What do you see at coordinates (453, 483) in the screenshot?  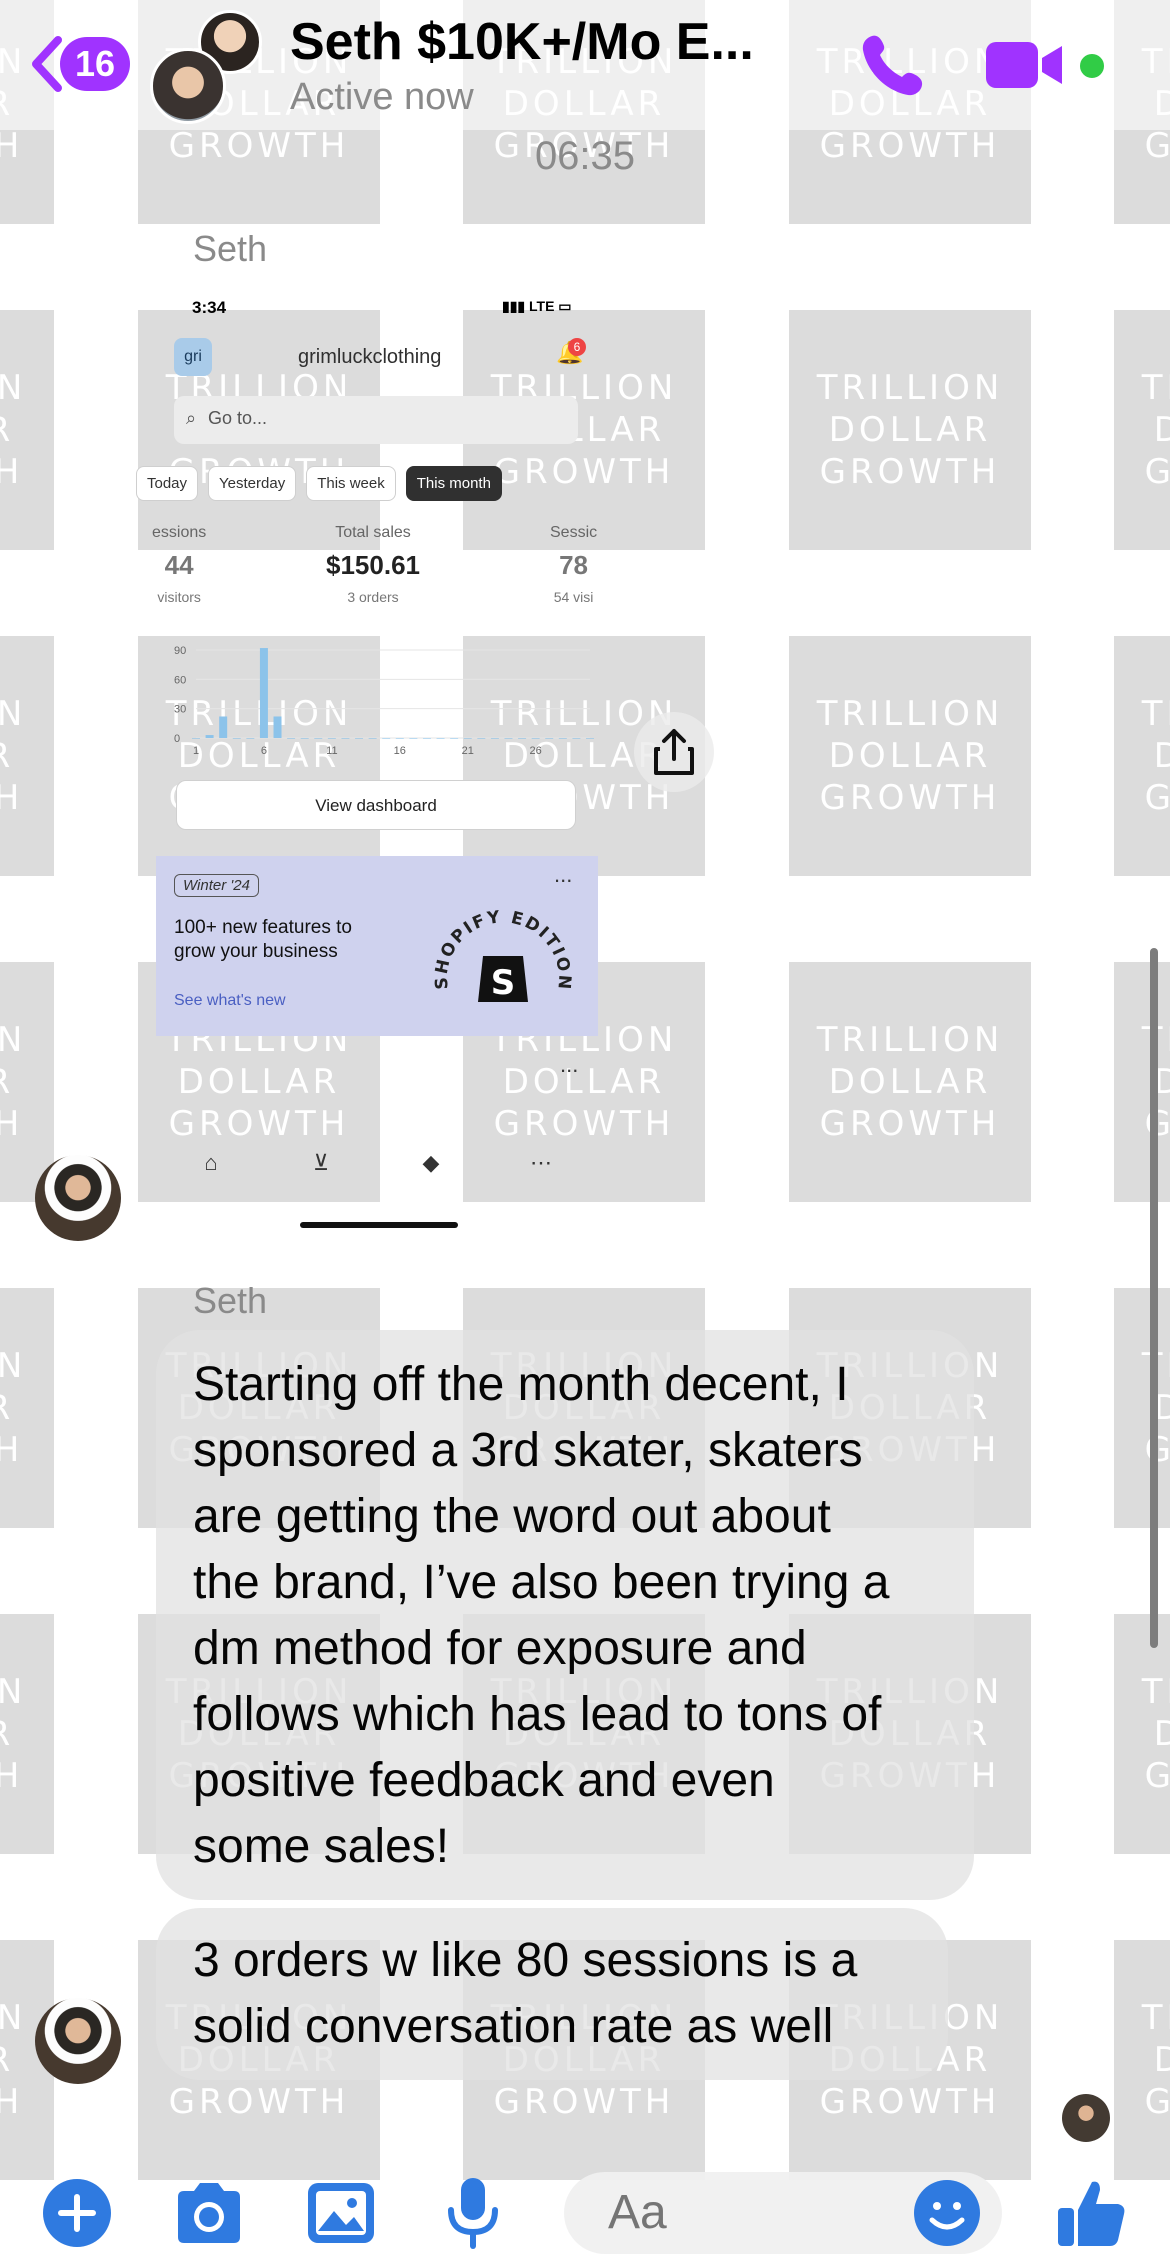 I see `tab-this-month: This month` at bounding box center [453, 483].